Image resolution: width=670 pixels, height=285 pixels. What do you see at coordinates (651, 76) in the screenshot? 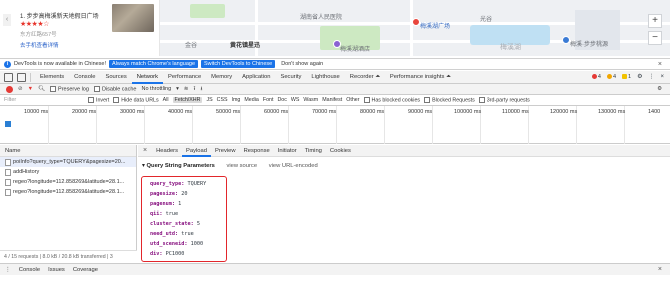
I see `more-options-icon: ⋮` at bounding box center [651, 76].